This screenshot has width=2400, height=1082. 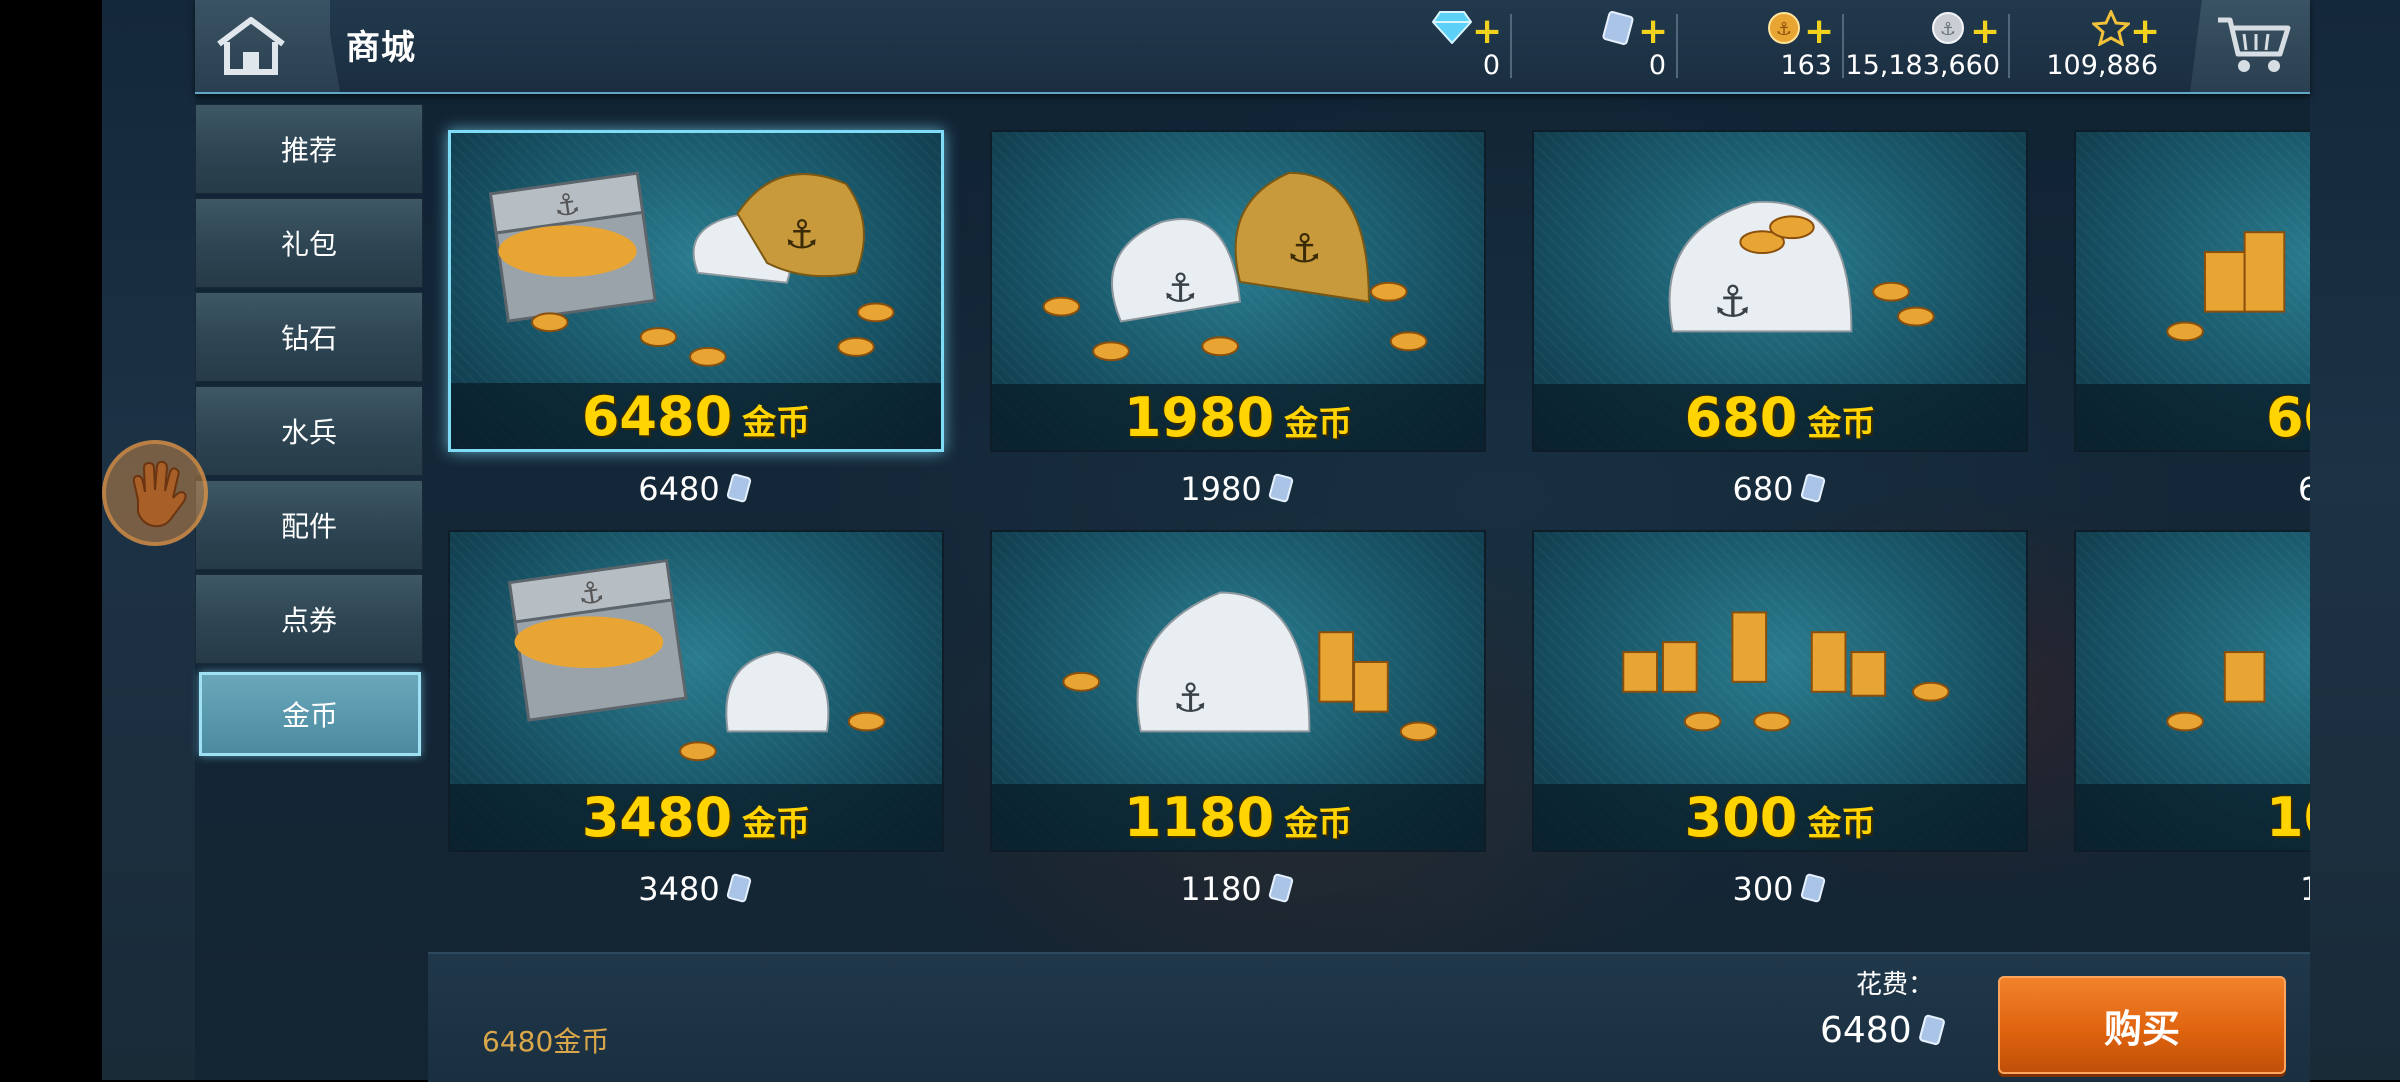 I want to click on coin-chest-image: ⚓ ⚓, so click(x=691, y=269).